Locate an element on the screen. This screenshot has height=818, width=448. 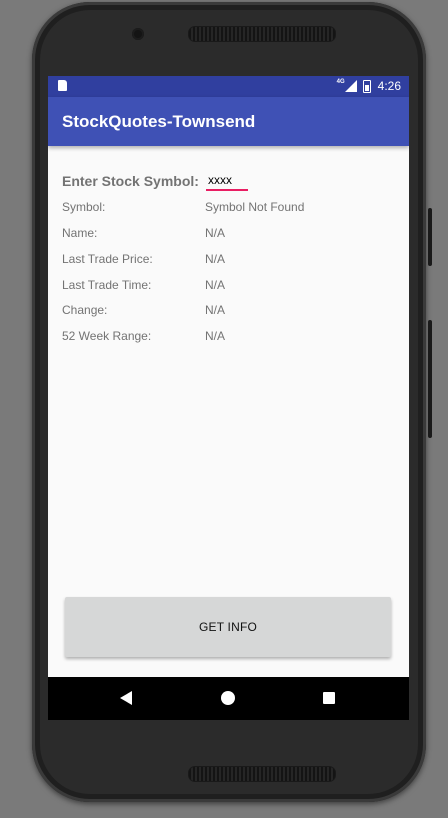
status-indicators: 4G 4:26 is located at coordinates (369, 86).